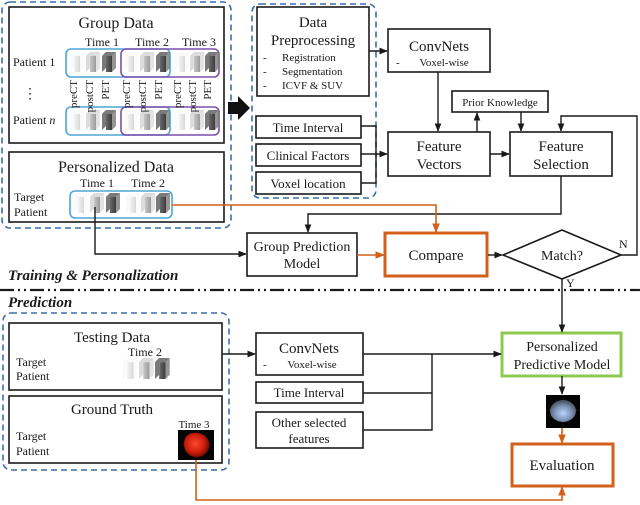 This screenshot has height=505, width=640. What do you see at coordinates (31, 362) in the screenshot?
I see `testing-target-line1: Target` at bounding box center [31, 362].